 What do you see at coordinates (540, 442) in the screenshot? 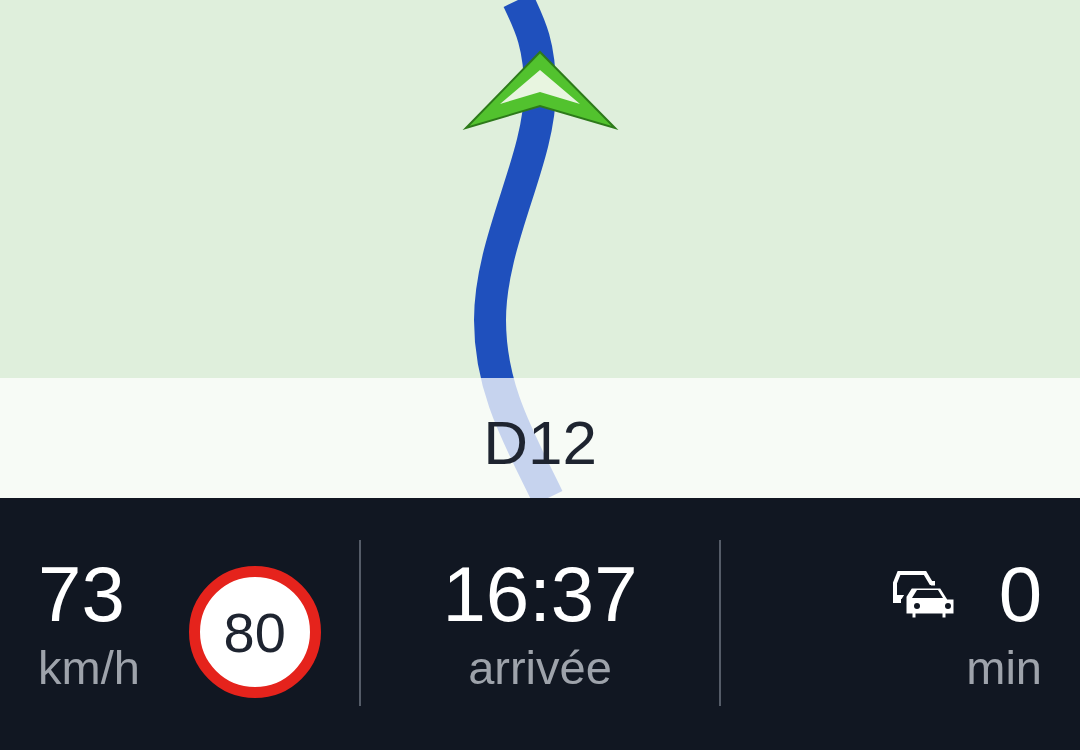
I see `street-name: D12` at bounding box center [540, 442].